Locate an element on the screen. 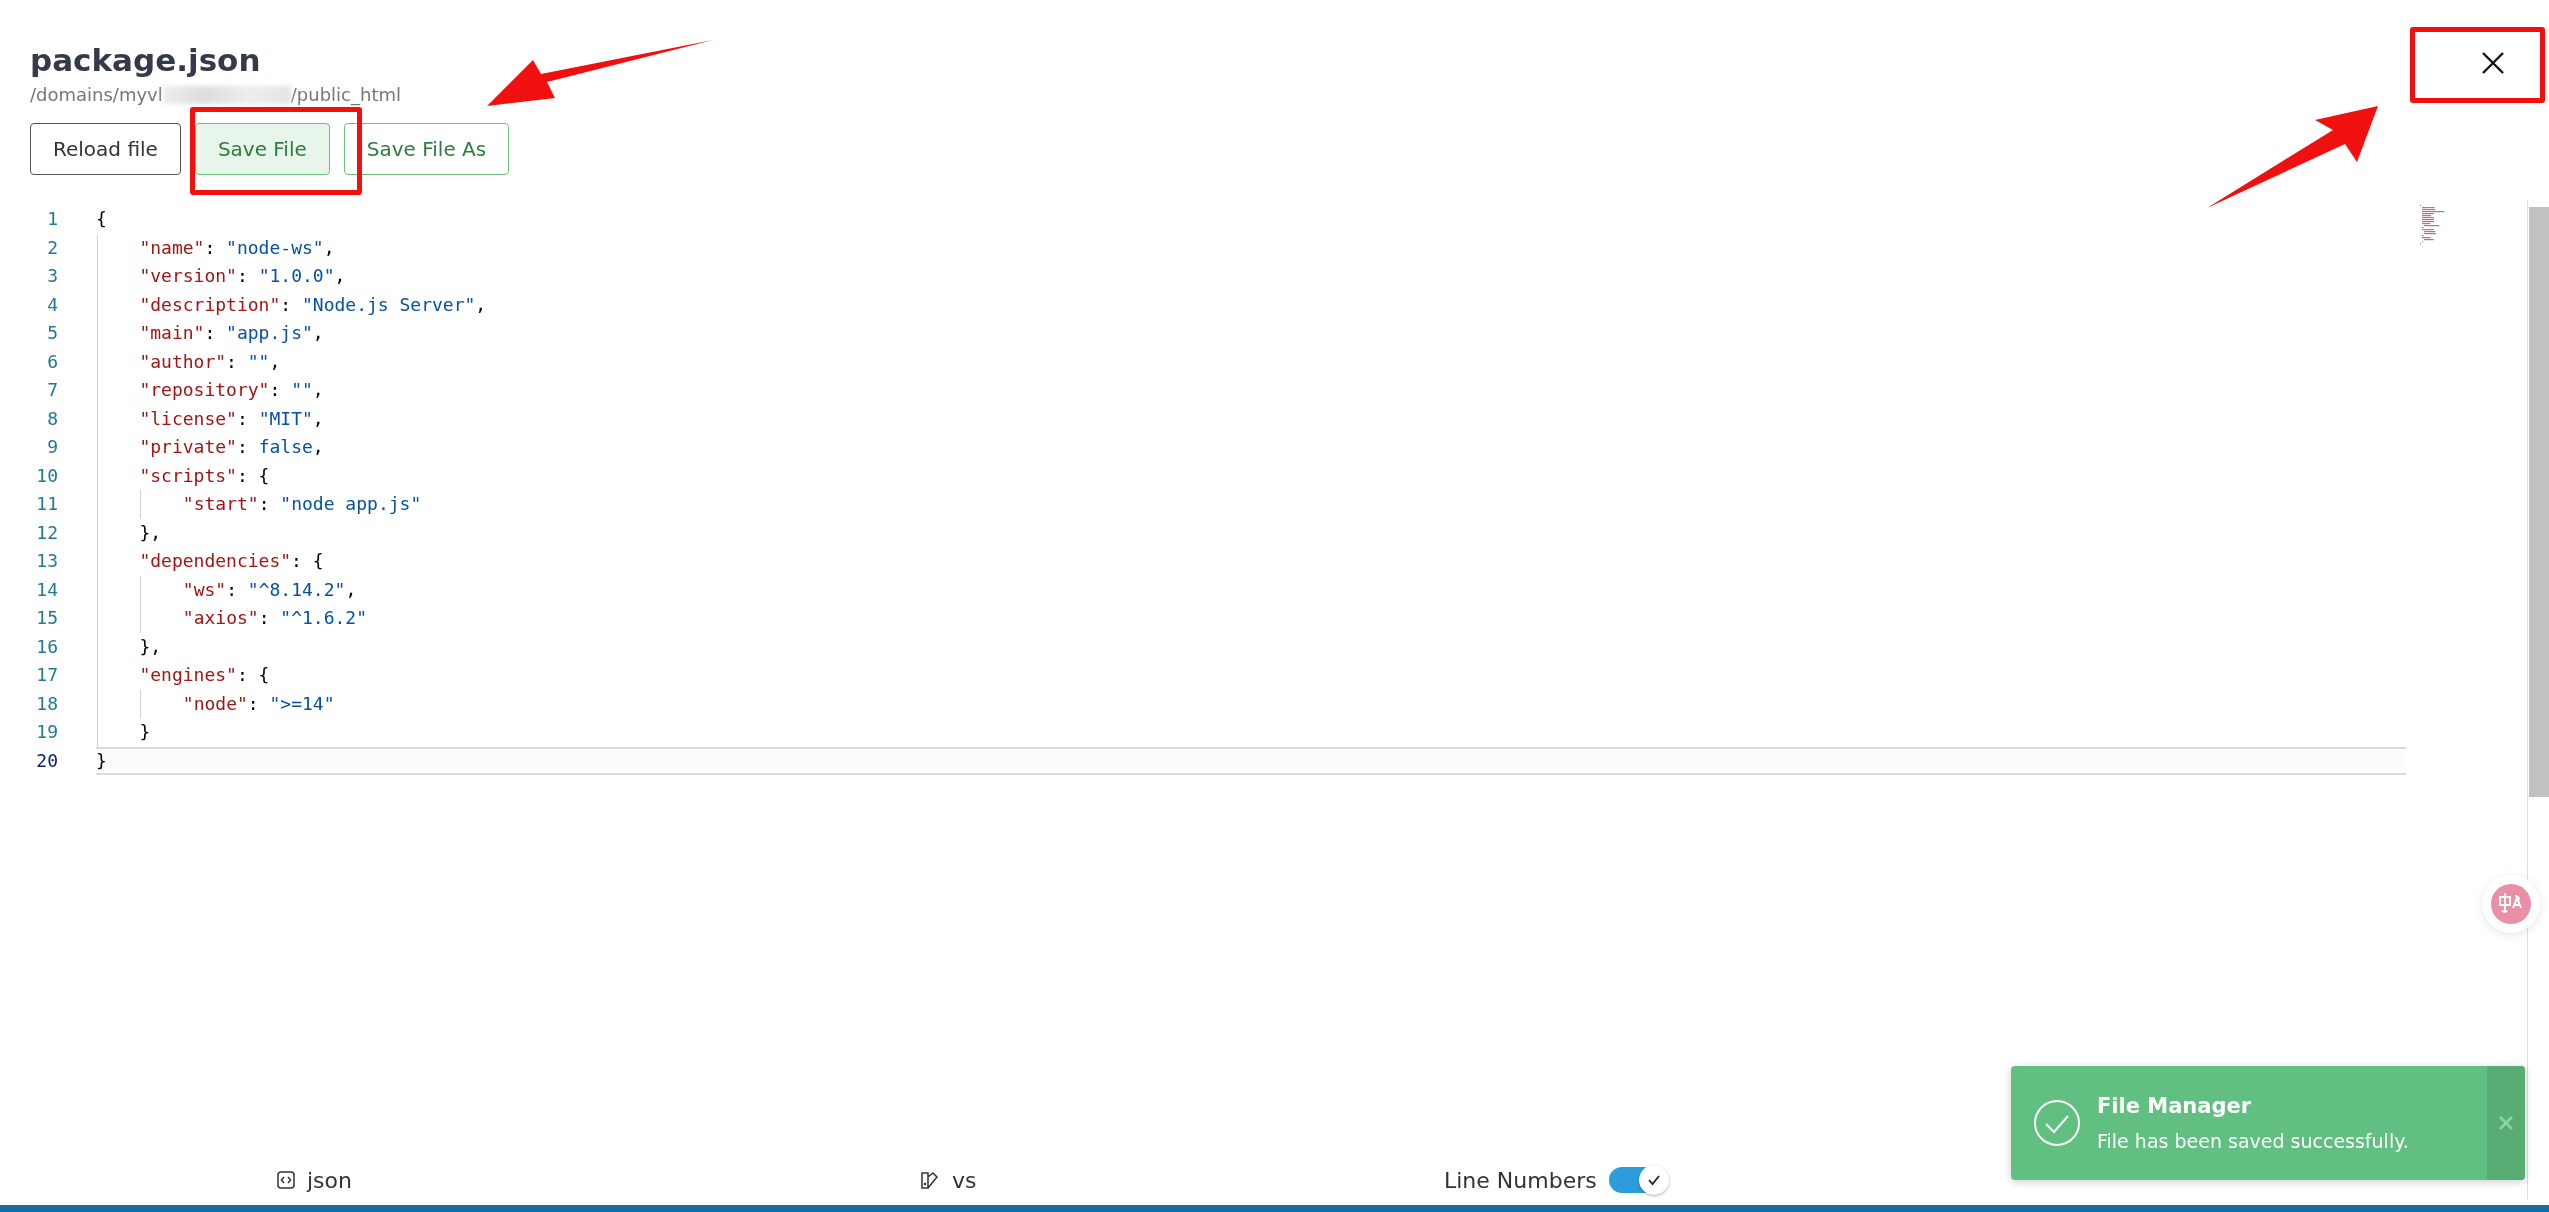 The height and width of the screenshot is (1212, 2549). line-number: 12 is located at coordinates (46, 532).